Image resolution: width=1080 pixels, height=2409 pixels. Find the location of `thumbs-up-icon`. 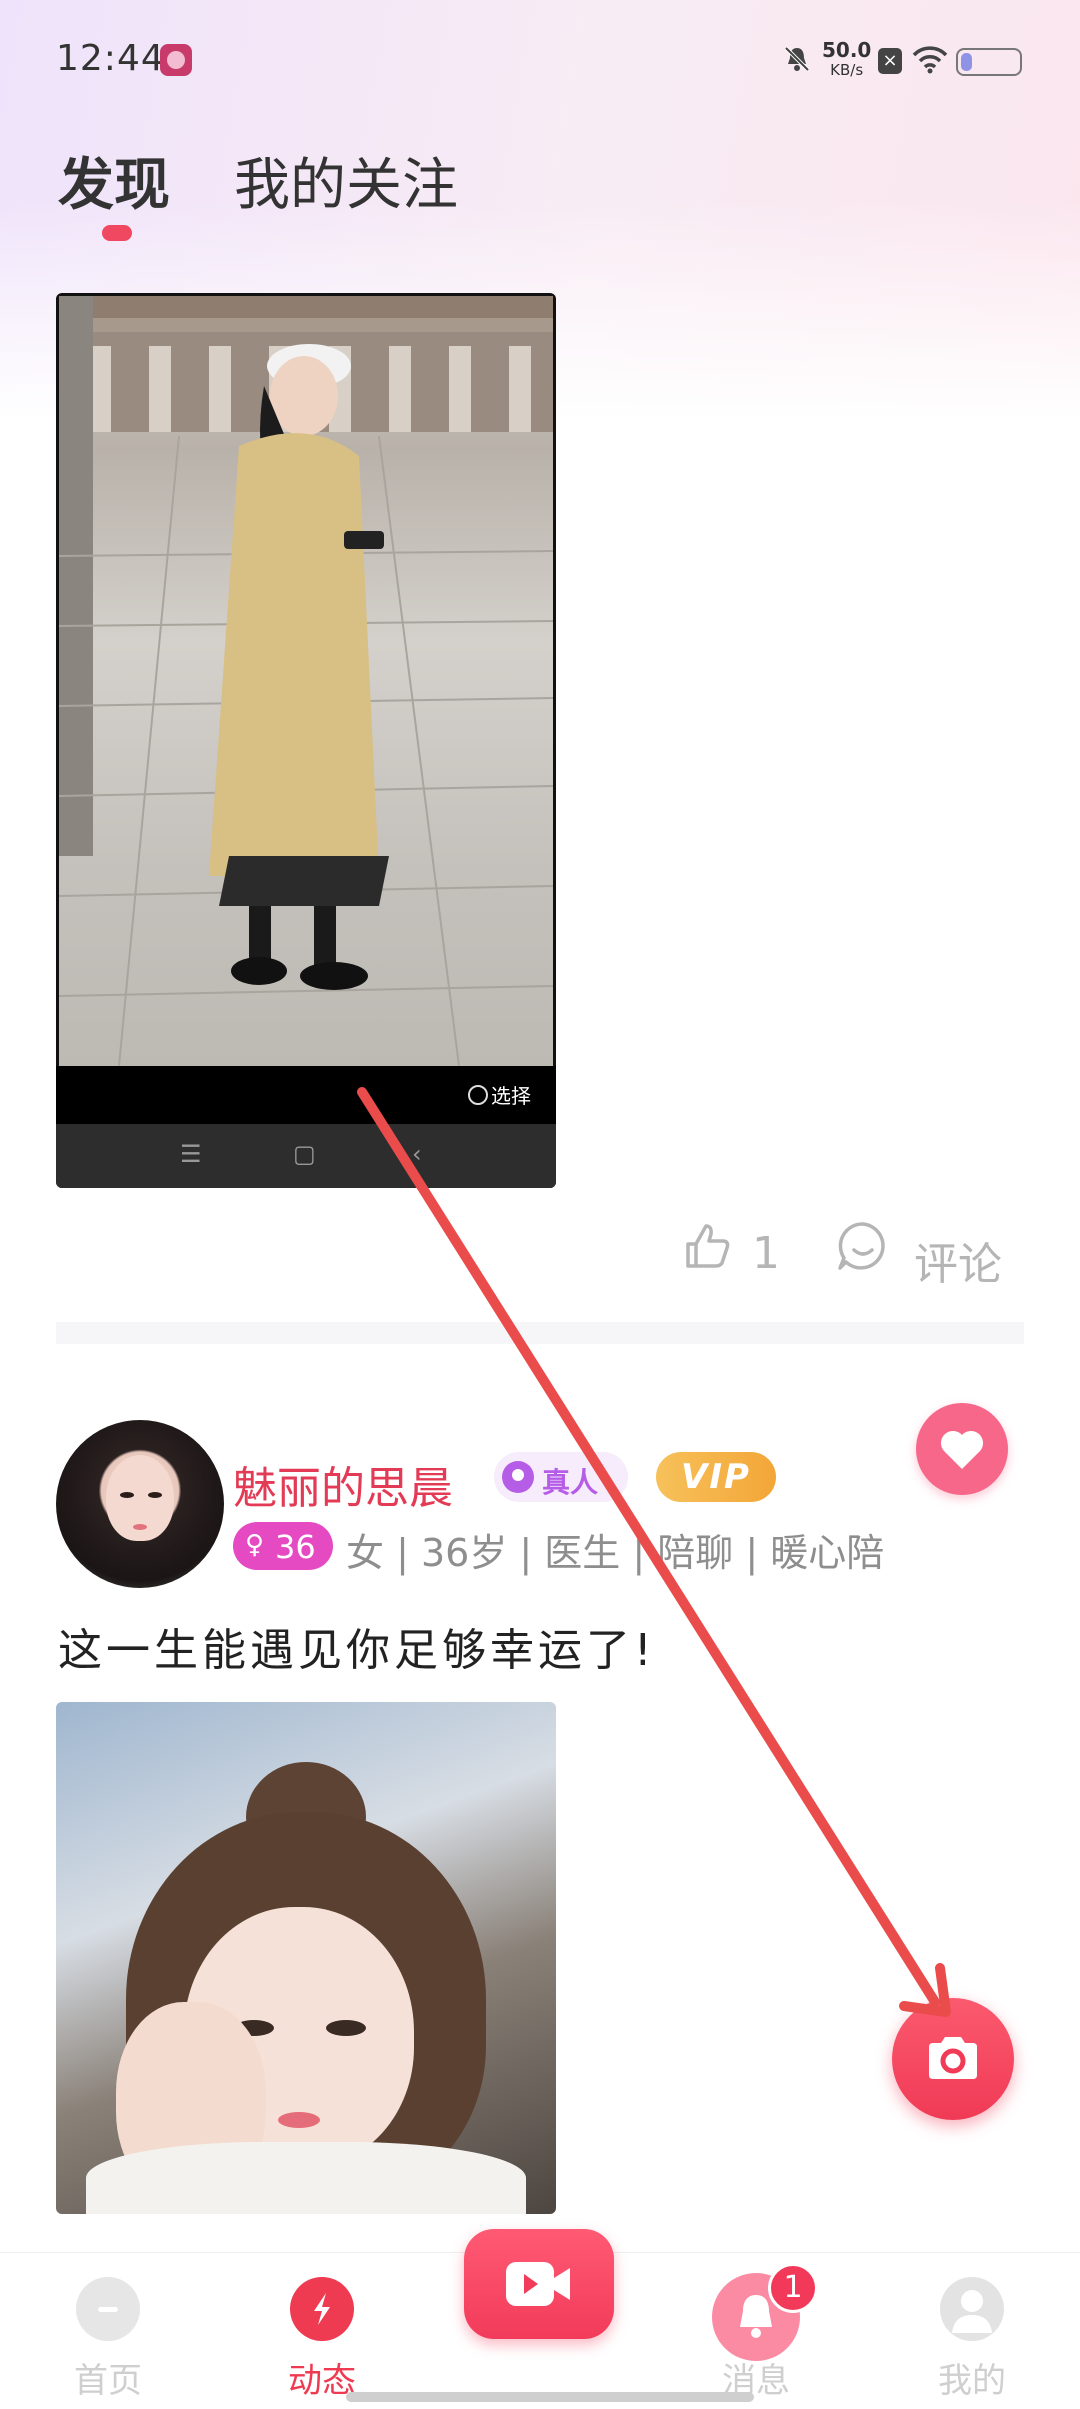

thumbs-up-icon is located at coordinates (708, 1246).